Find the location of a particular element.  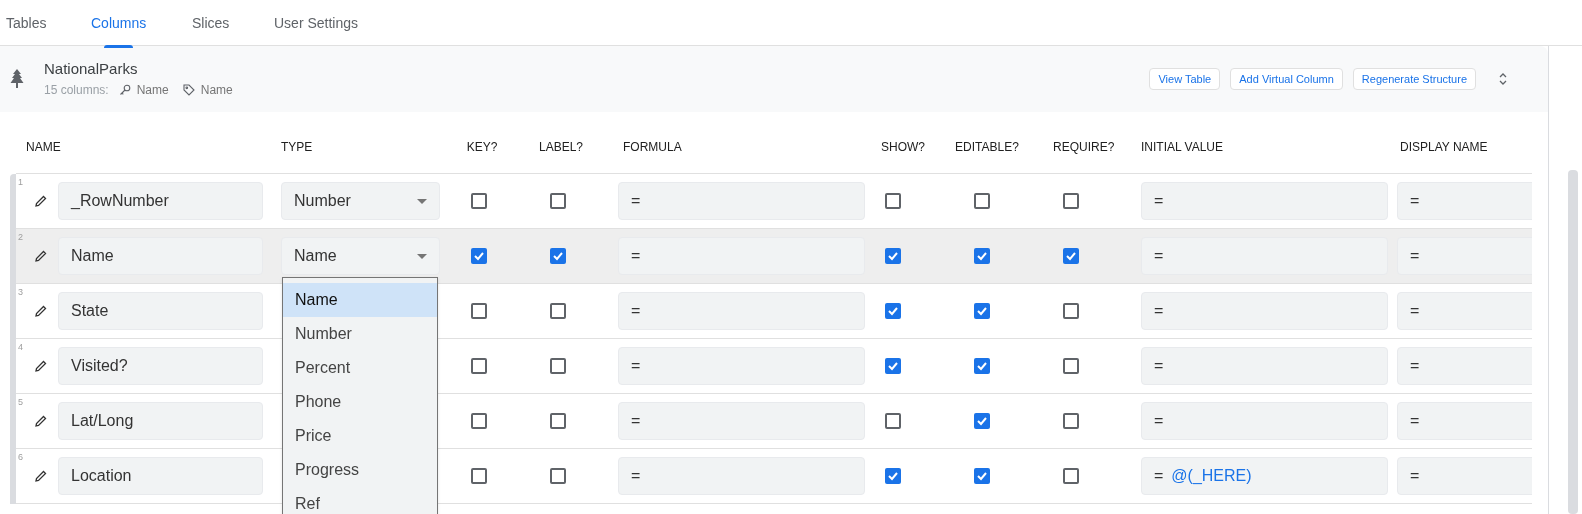

header-button: Add Virtual Column is located at coordinates (1286, 79).